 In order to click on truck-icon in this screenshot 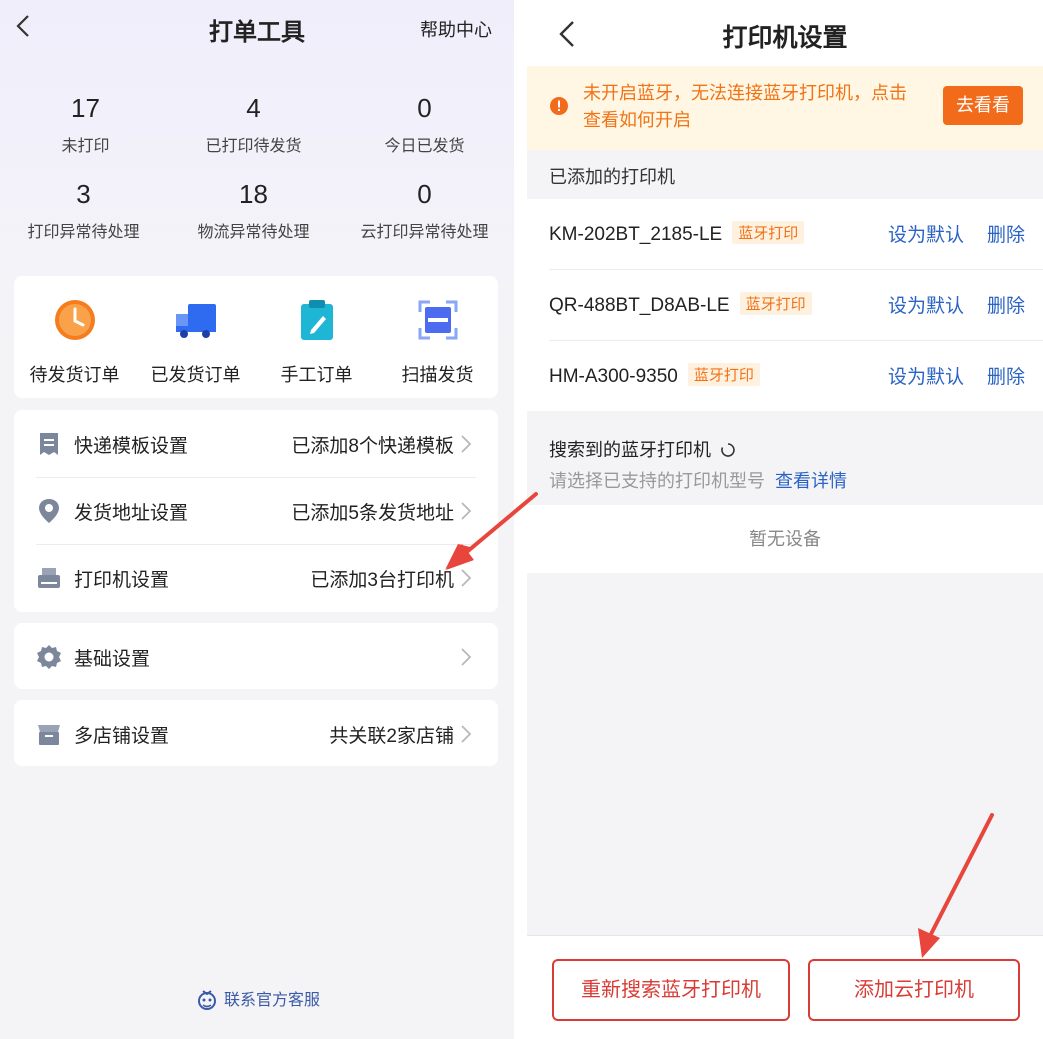, I will do `click(195, 321)`.